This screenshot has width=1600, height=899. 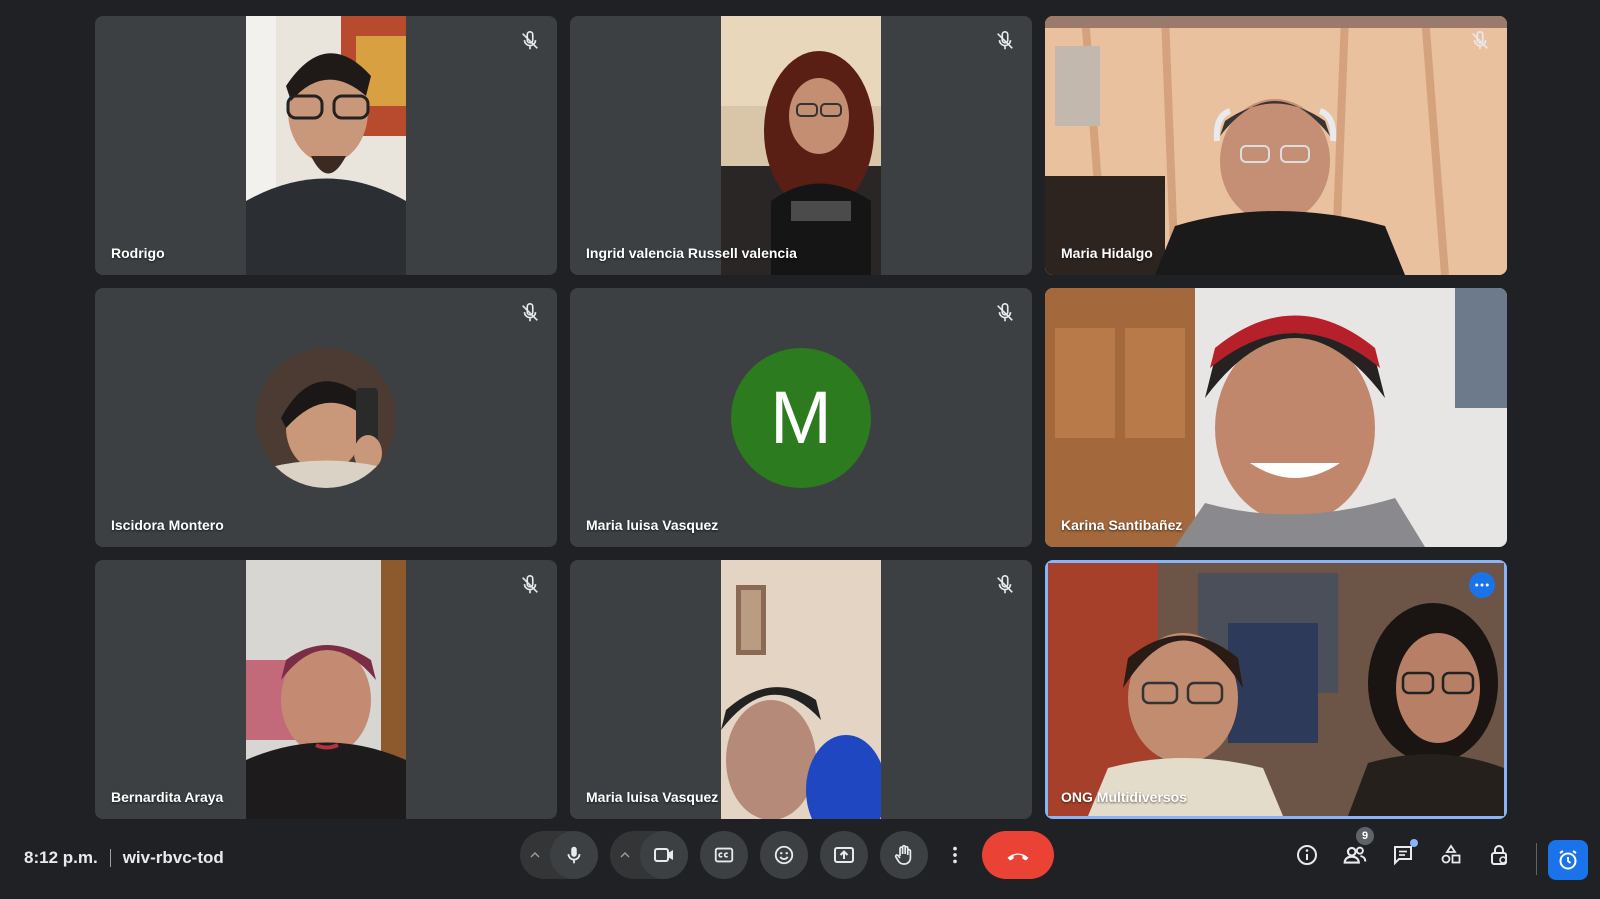 I want to click on participant-name: Rodrigo, so click(x=138, y=253).